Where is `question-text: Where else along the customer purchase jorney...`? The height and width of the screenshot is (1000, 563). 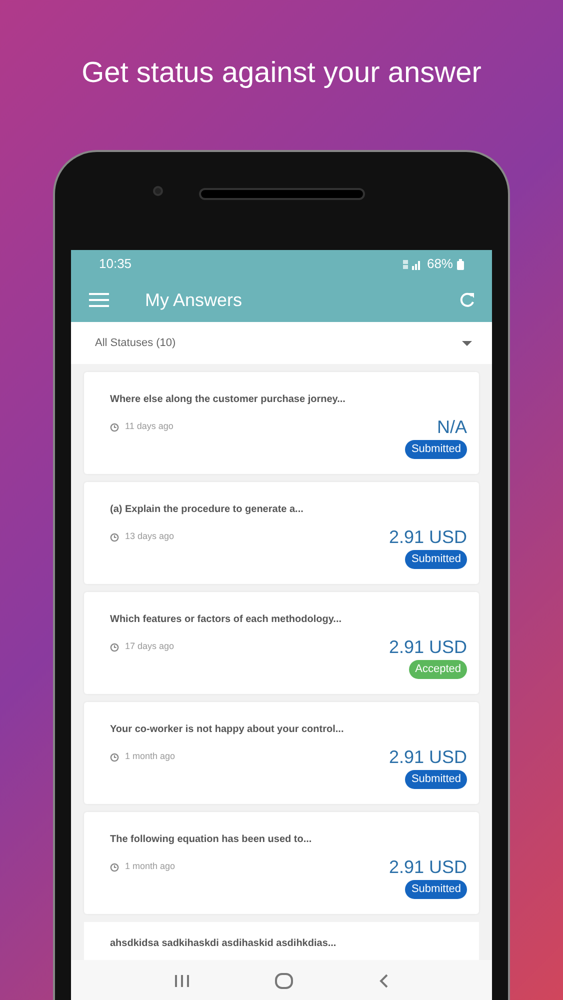
question-text: Where else along the customer purchase jorney... is located at coordinates (228, 400).